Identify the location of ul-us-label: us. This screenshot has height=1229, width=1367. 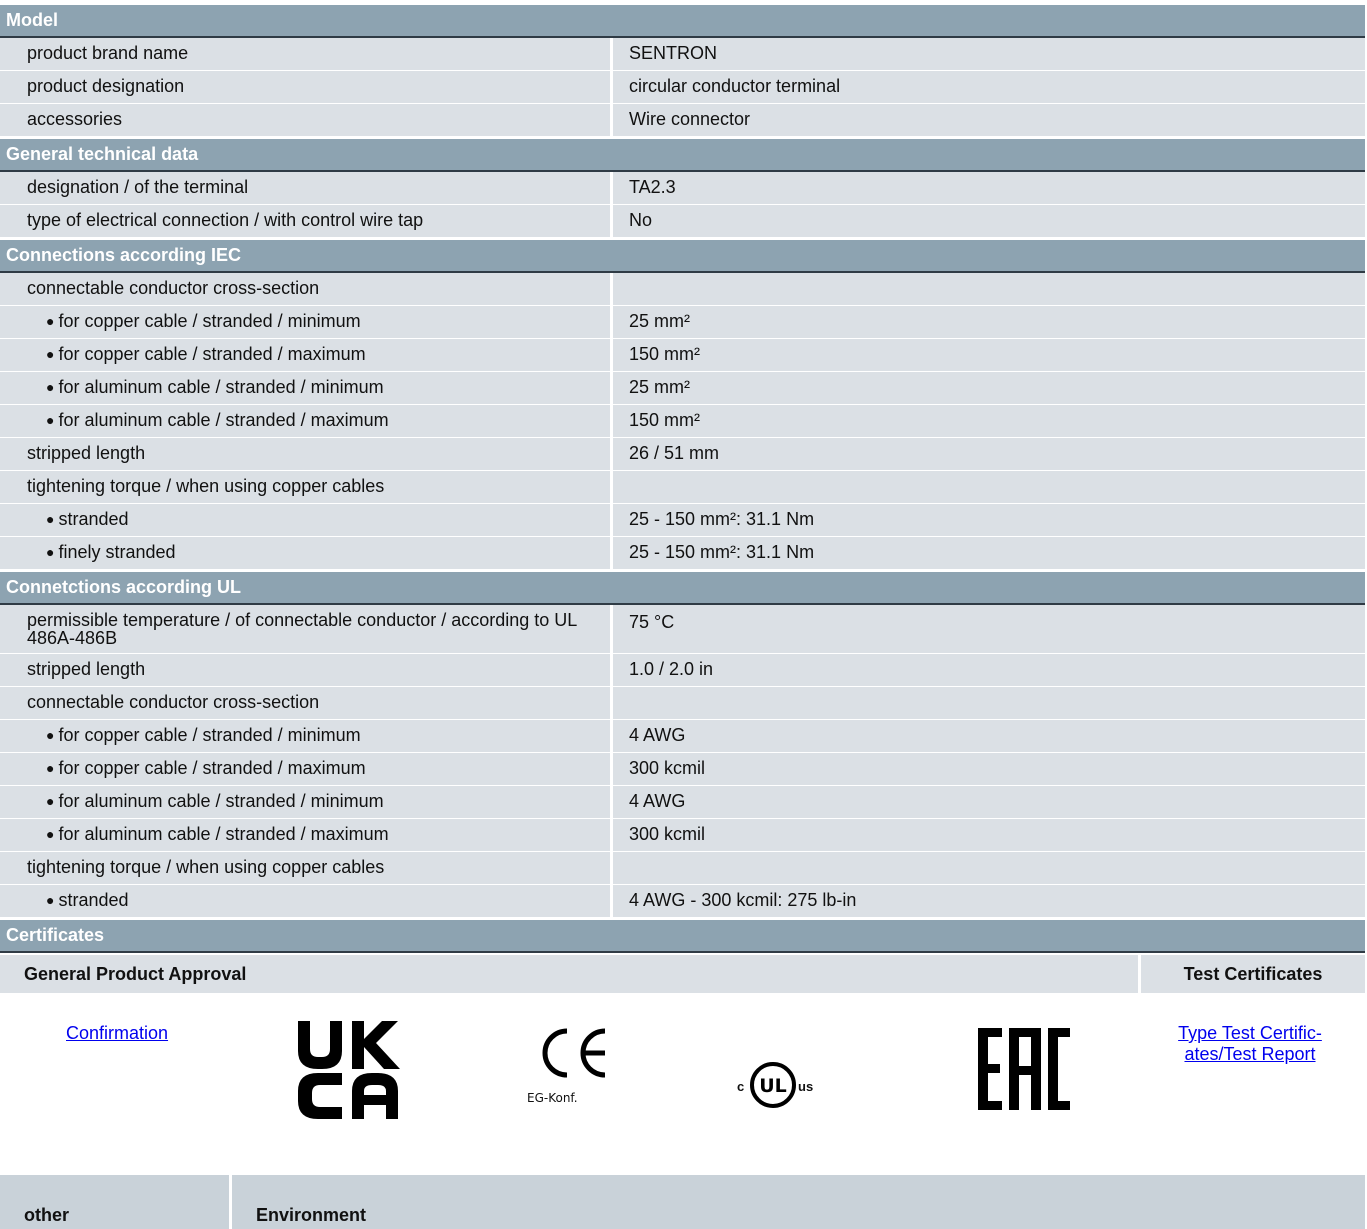
(806, 1086).